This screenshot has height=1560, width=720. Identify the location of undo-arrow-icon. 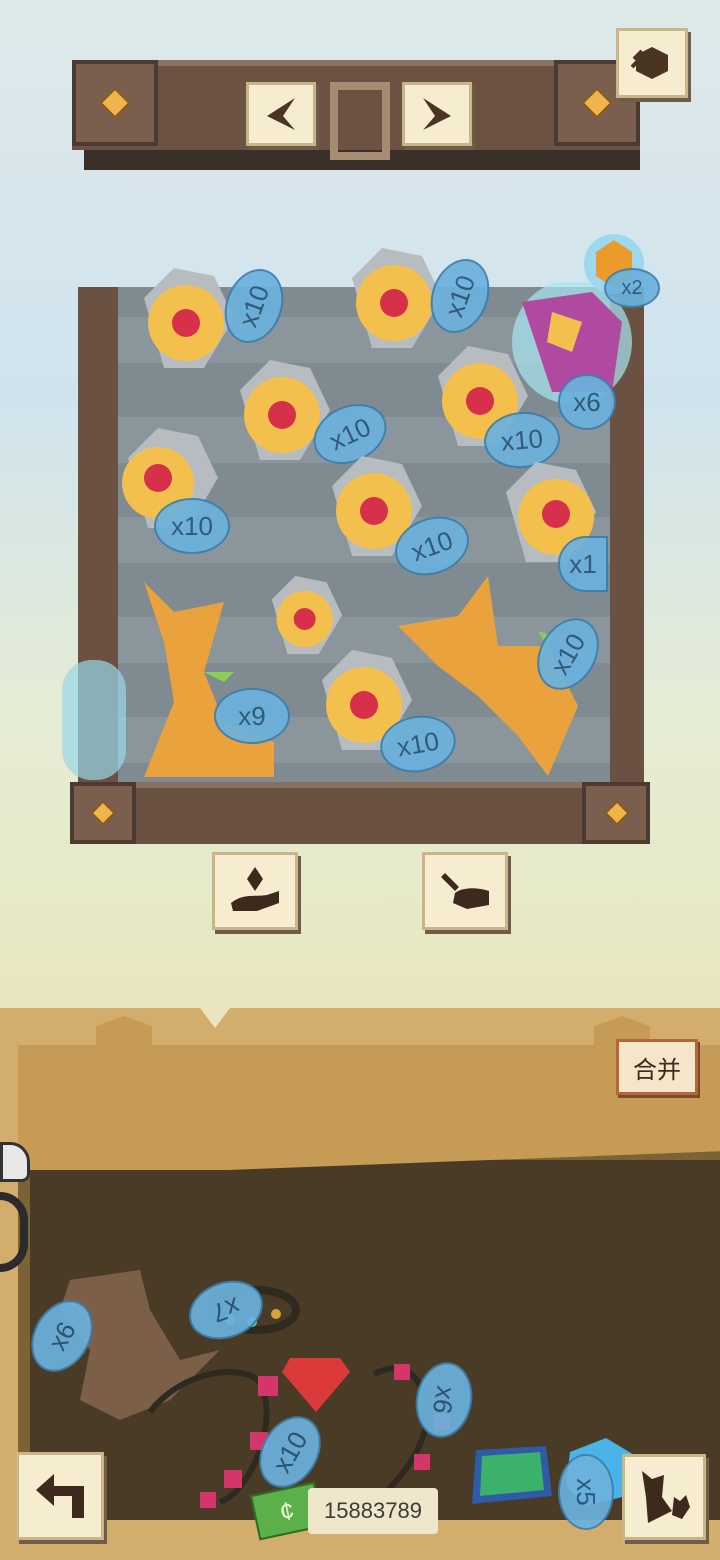
(60, 1496).